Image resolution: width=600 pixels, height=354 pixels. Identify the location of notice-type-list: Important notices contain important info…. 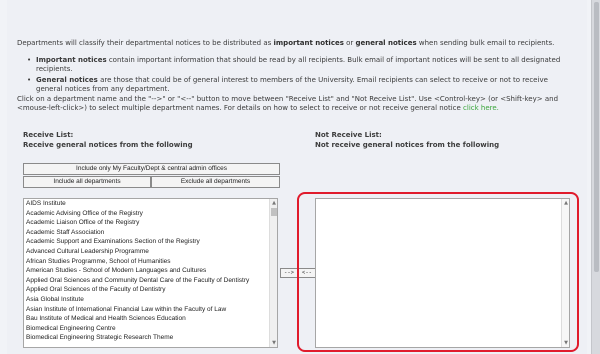
(297, 76).